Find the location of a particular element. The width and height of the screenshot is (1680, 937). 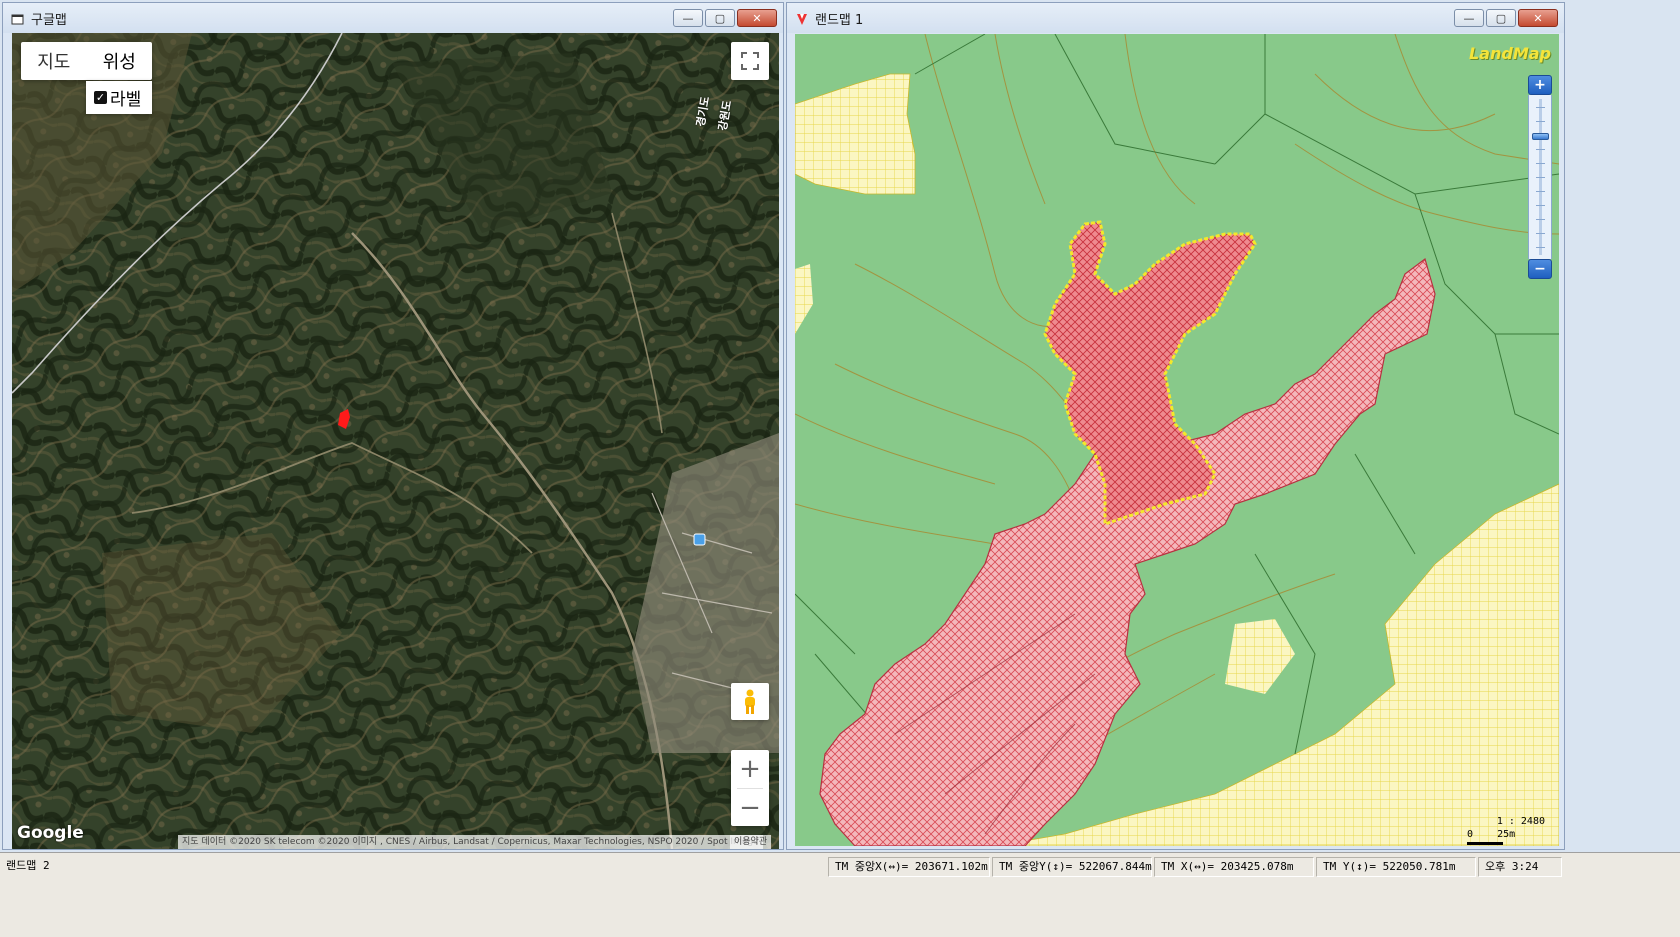

street-view-pegman is located at coordinates (750, 701).